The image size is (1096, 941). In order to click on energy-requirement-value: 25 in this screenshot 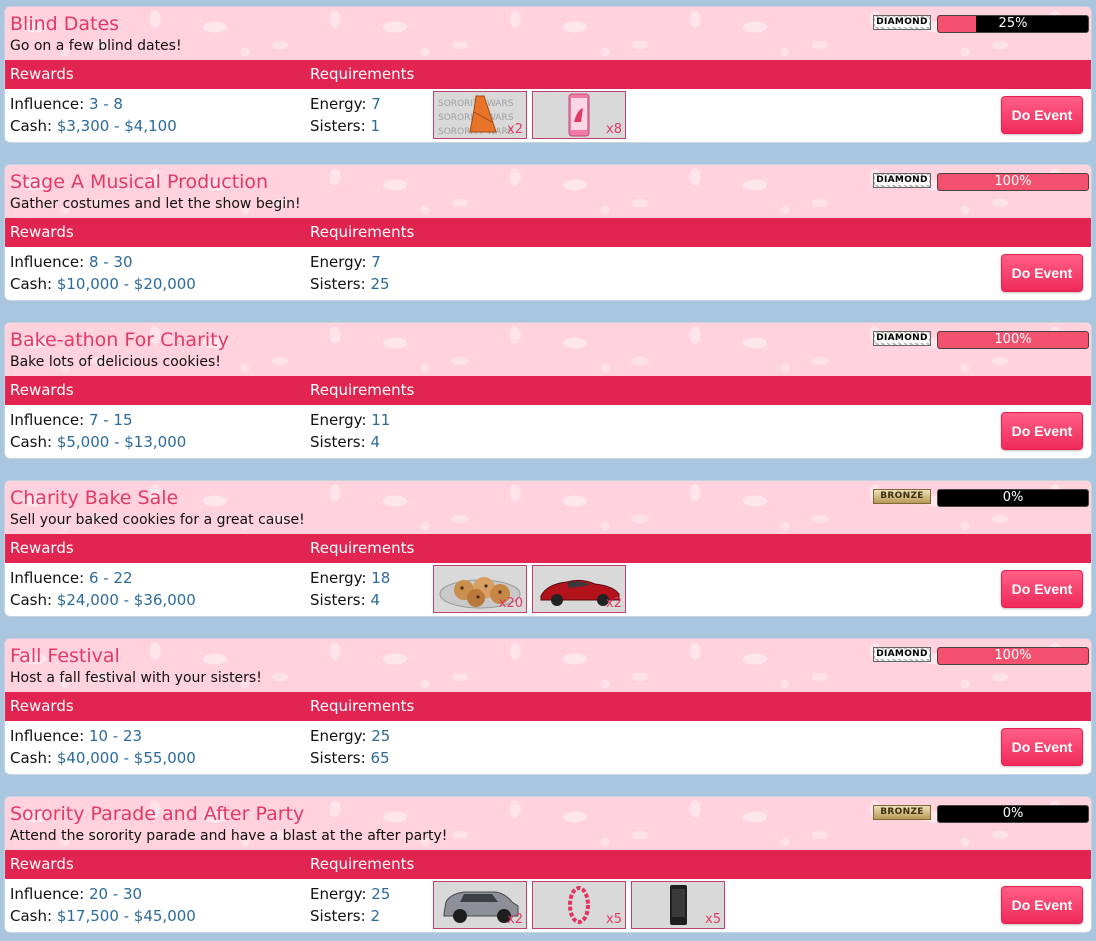, I will do `click(381, 894)`.